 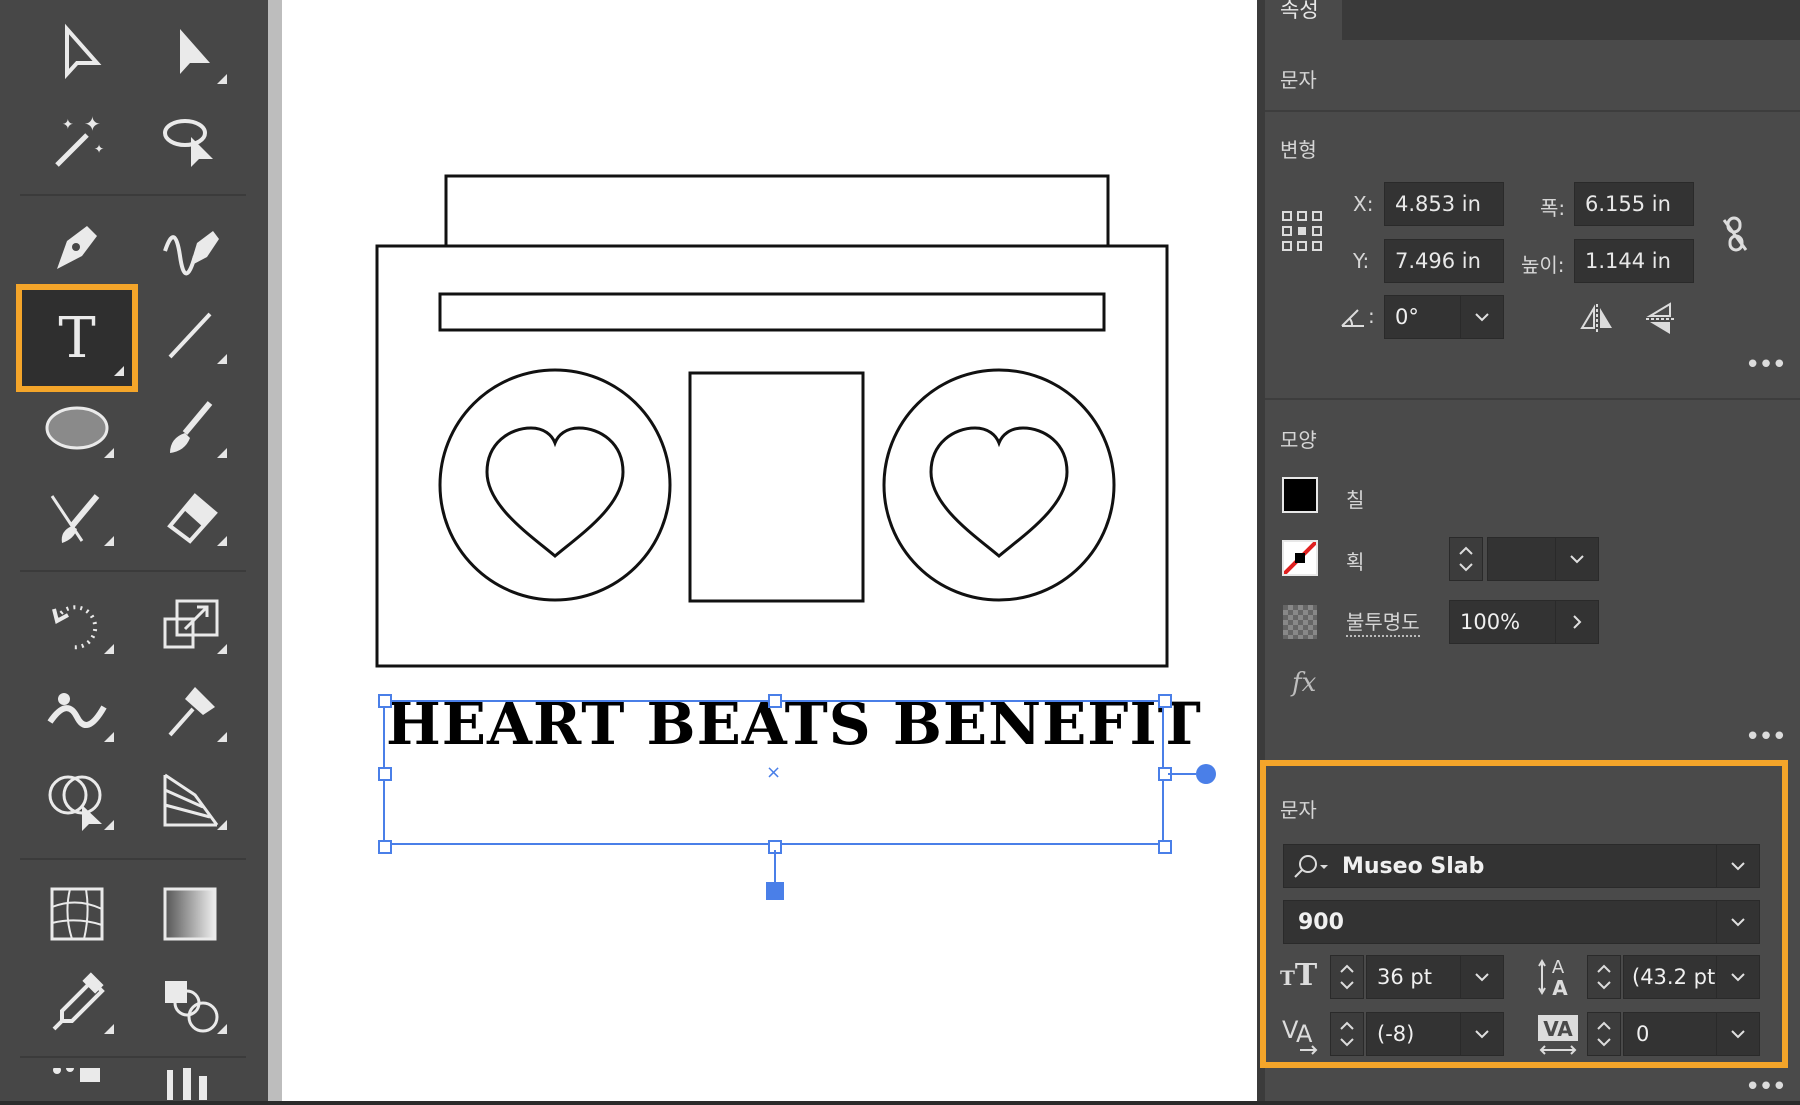 What do you see at coordinates (1355, 500) in the screenshot?
I see `fill-label: 칠` at bounding box center [1355, 500].